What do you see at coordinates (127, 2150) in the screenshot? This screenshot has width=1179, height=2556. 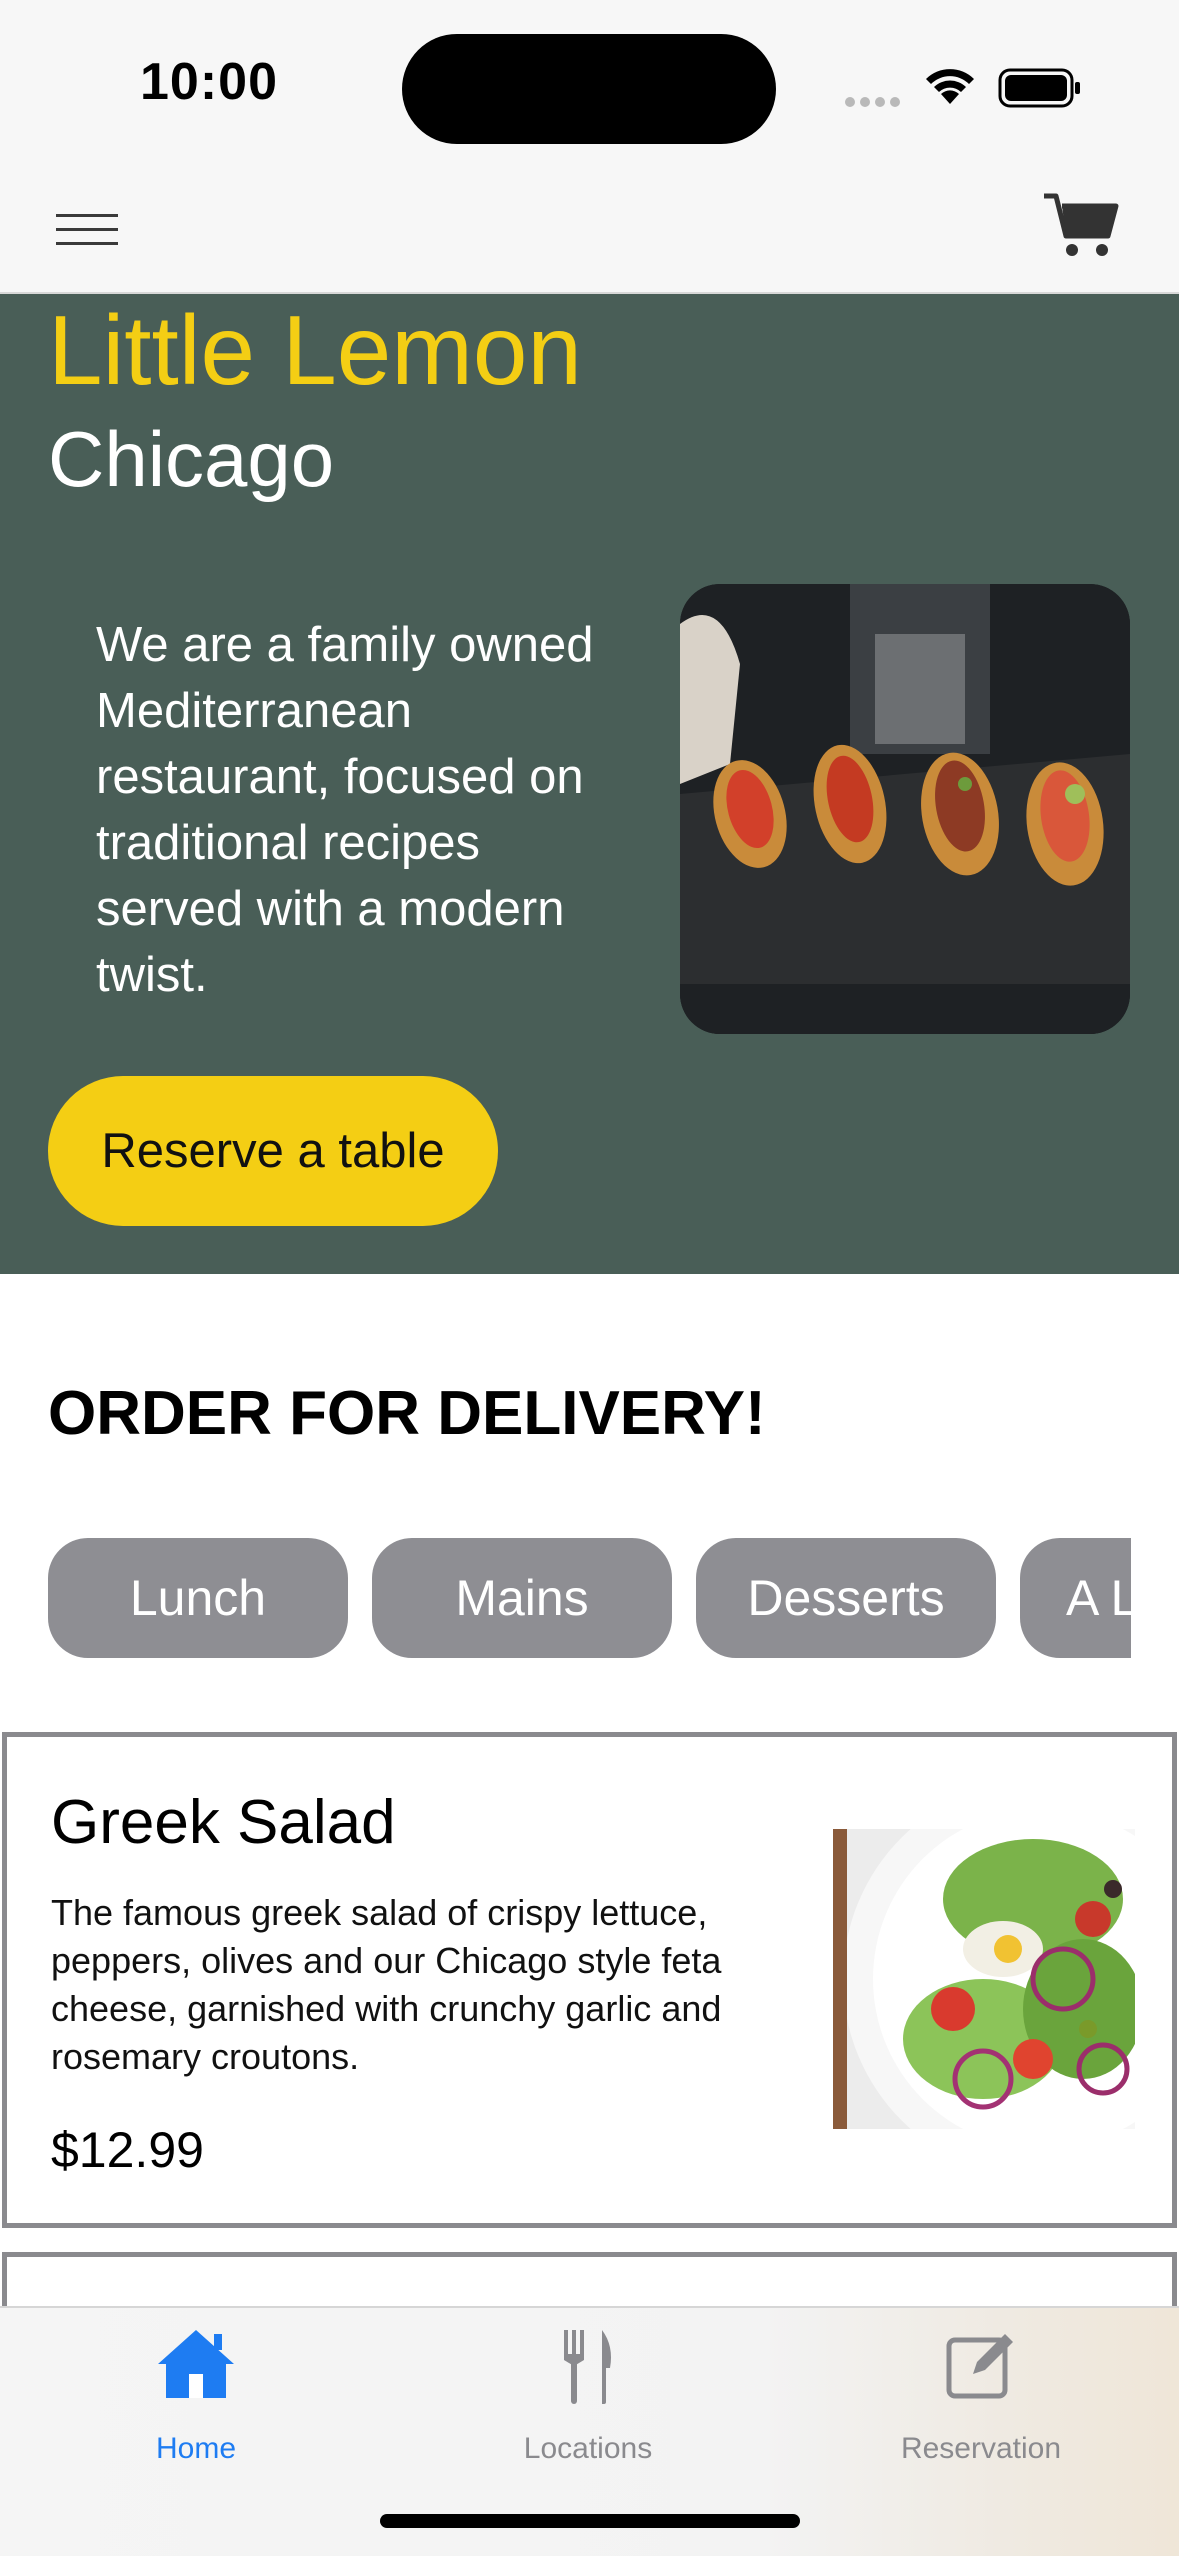 I see `dish-price: $12.99` at bounding box center [127, 2150].